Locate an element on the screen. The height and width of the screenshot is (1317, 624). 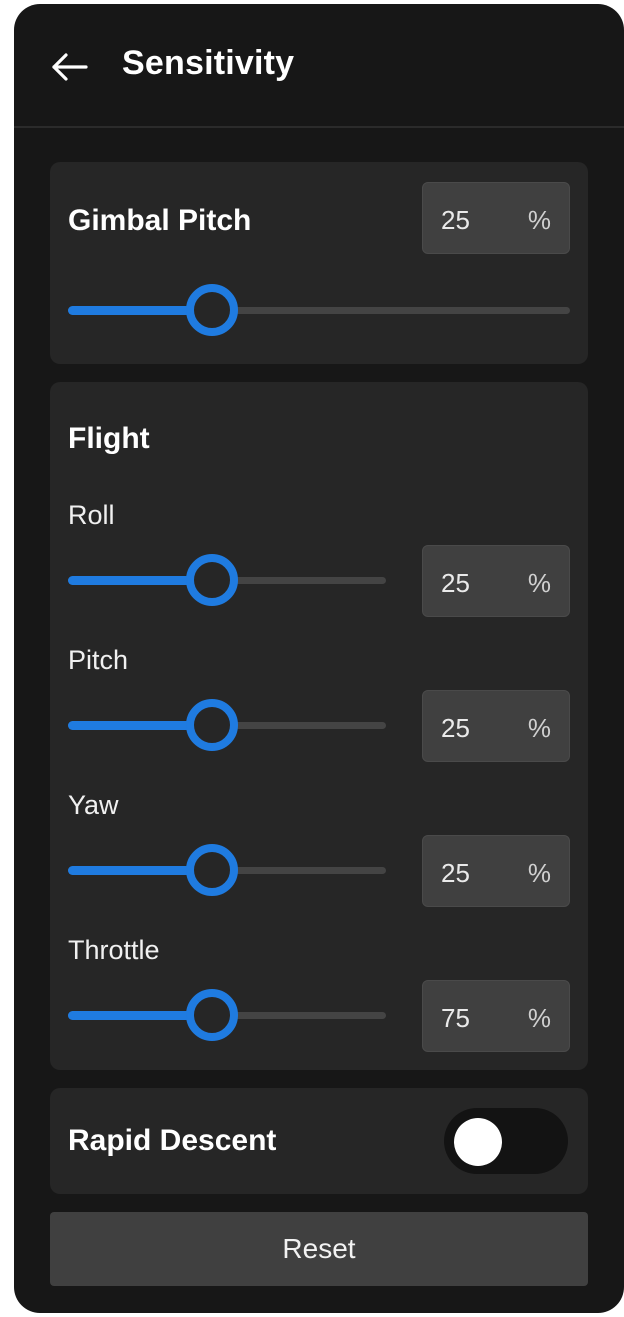
gimbal-pitch-slider is located at coordinates (319, 310).